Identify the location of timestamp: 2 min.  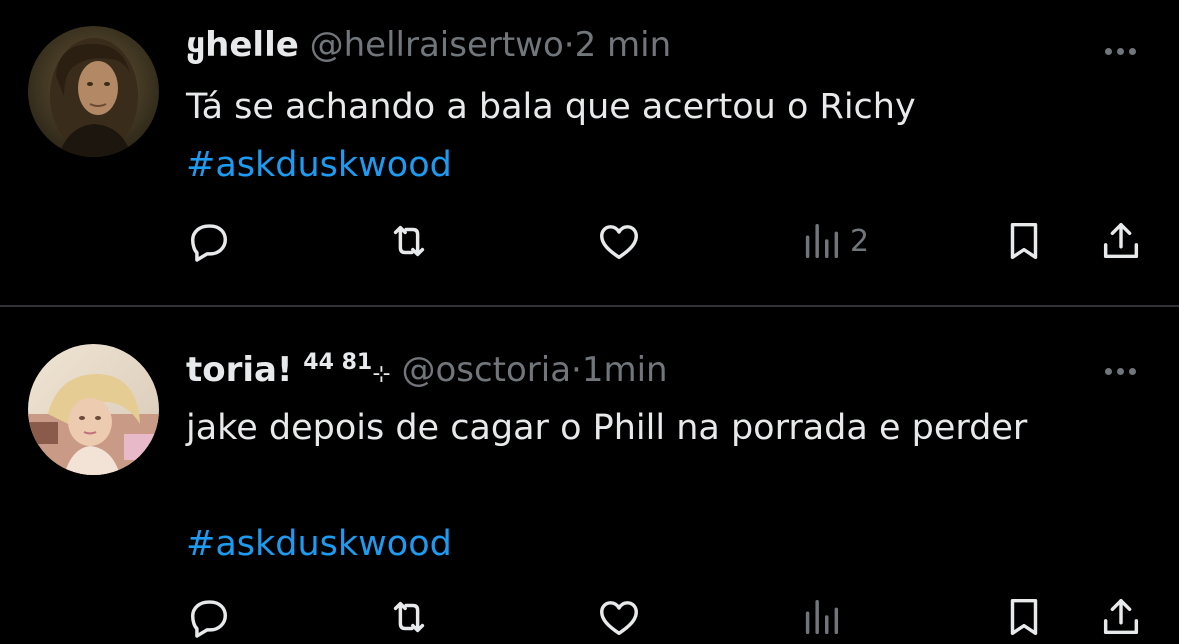
(623, 45).